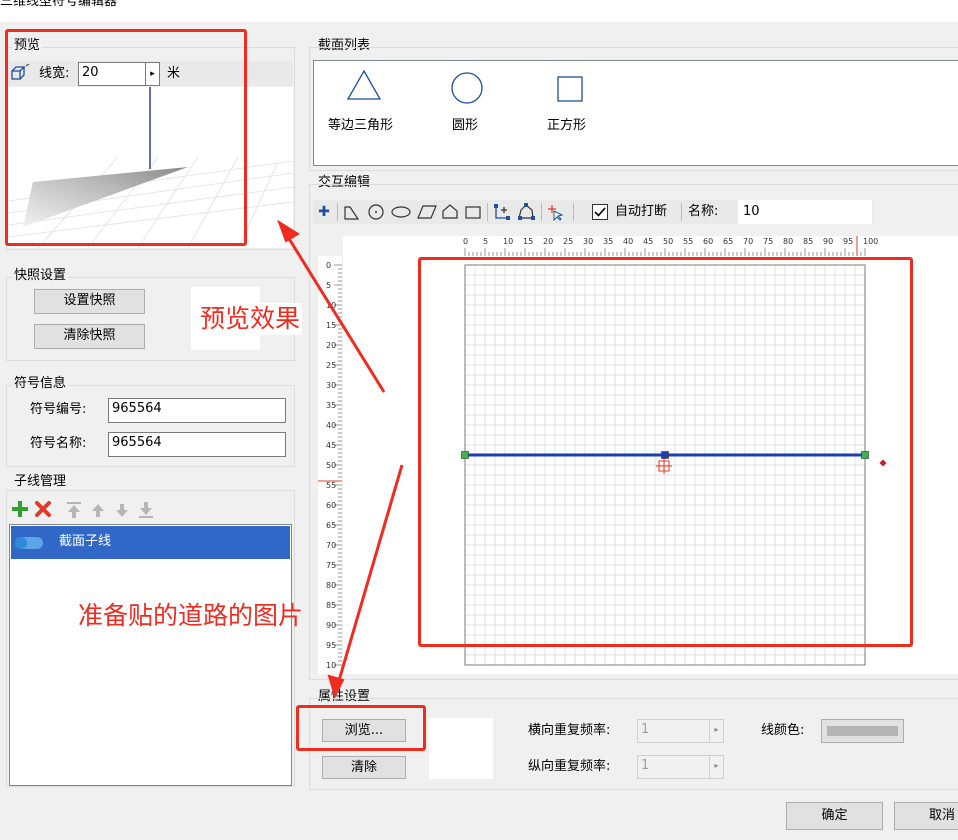 This screenshot has height=840, width=958. Describe the element at coordinates (340, 459) in the screenshot. I see `annotation-arrows` at that location.